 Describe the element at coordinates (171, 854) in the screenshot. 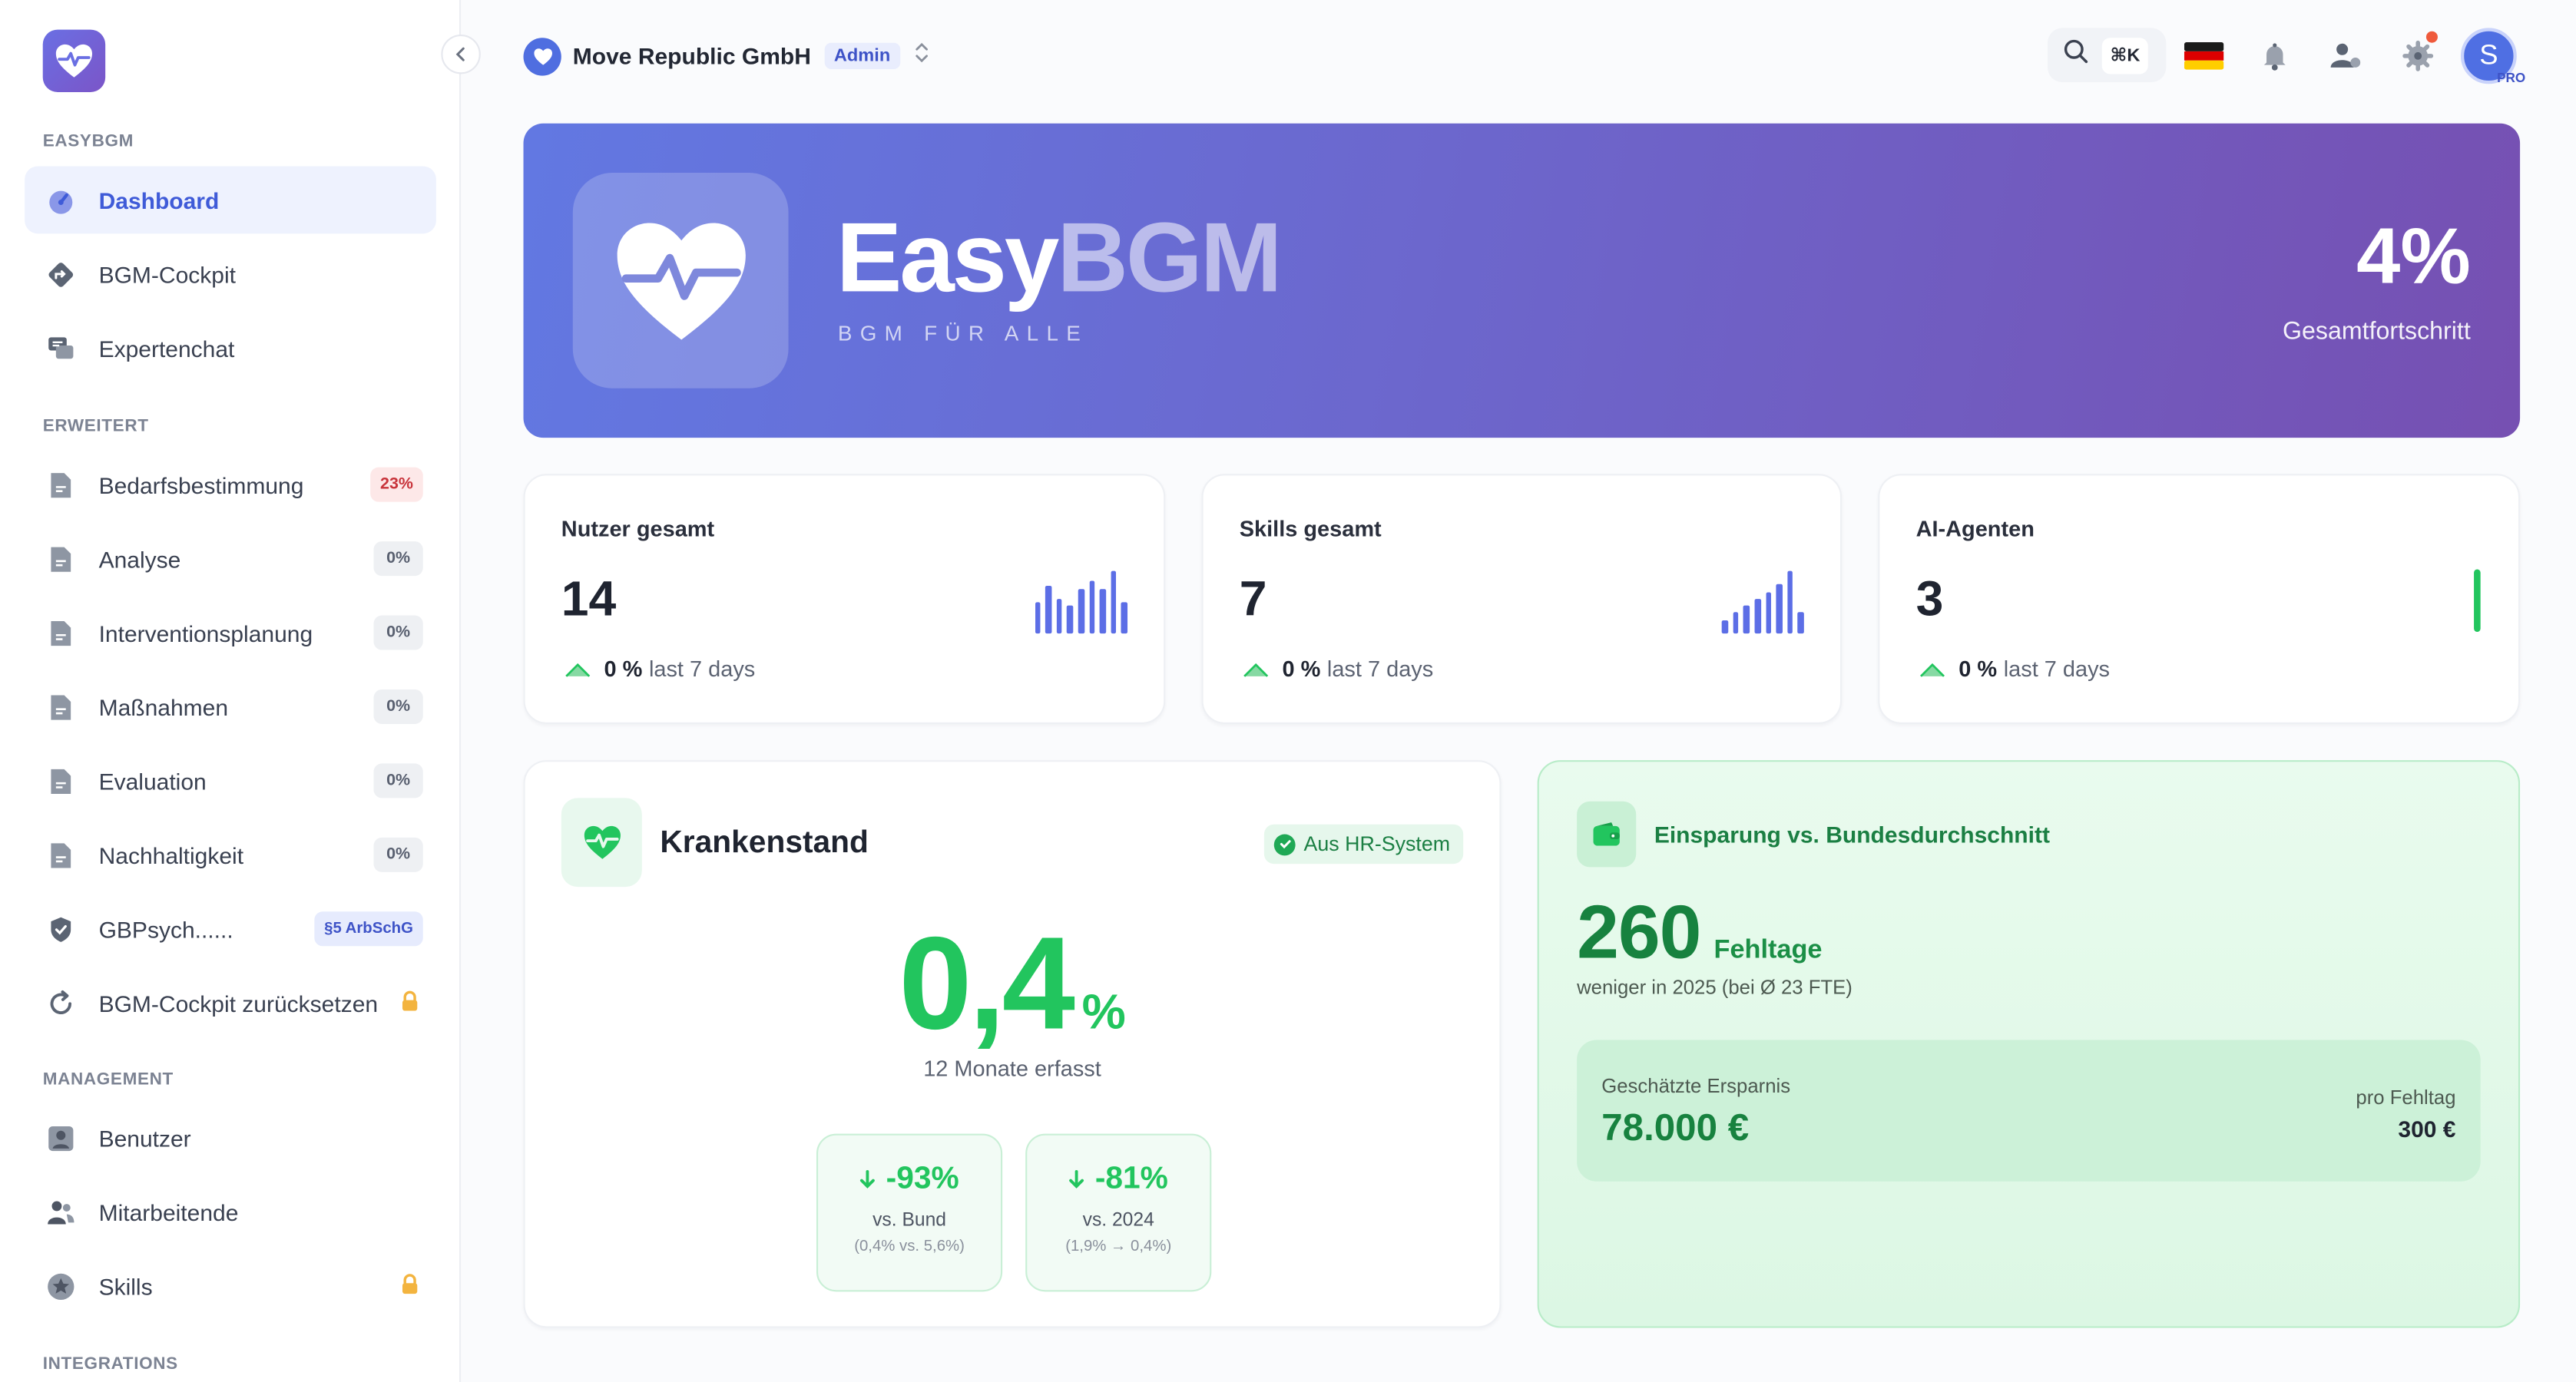

I see `sidebar-item-label: Nachhaltigkeit` at that location.